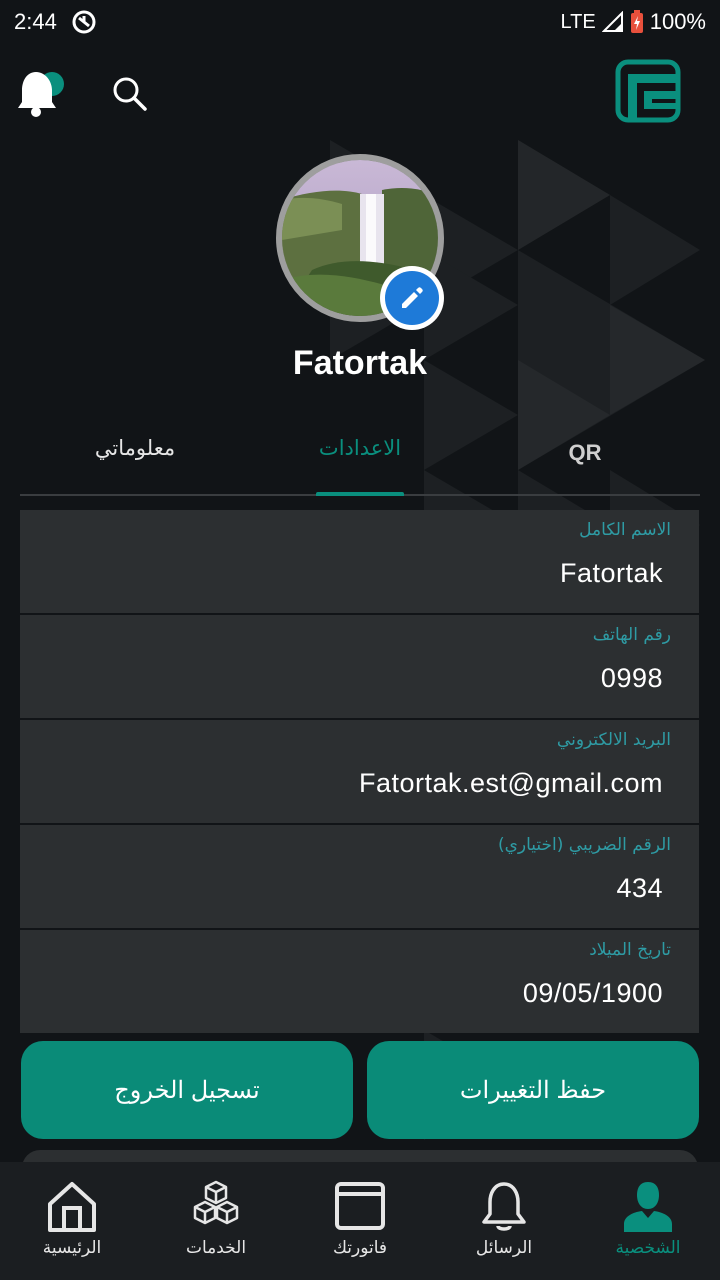 Image resolution: width=720 pixels, height=1280 pixels. What do you see at coordinates (677, 21) in the screenshot?
I see `battery-percent: 100%` at bounding box center [677, 21].